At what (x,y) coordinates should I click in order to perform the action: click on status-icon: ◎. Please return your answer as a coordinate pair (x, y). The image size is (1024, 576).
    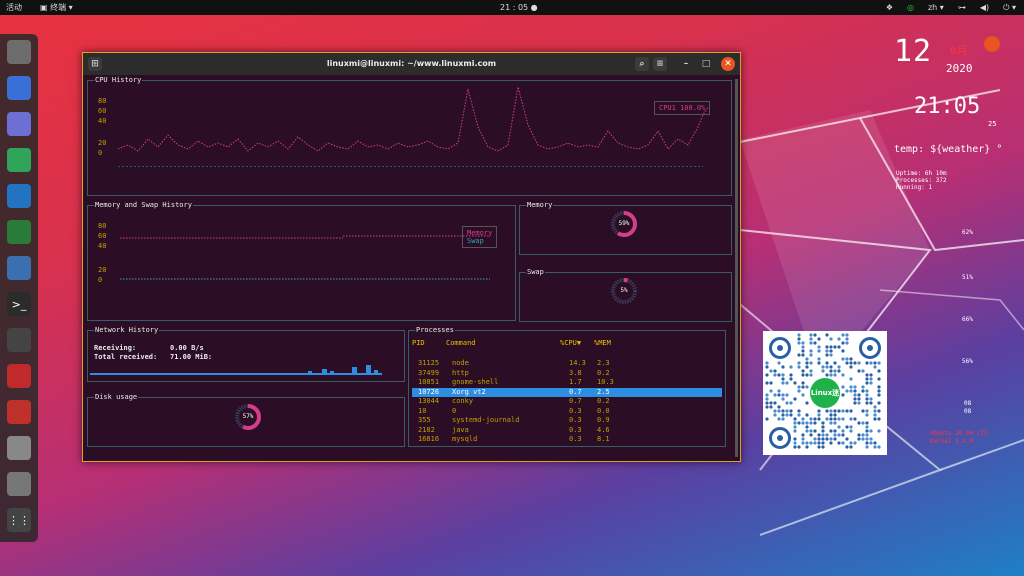
    Looking at the image, I should click on (910, 7).